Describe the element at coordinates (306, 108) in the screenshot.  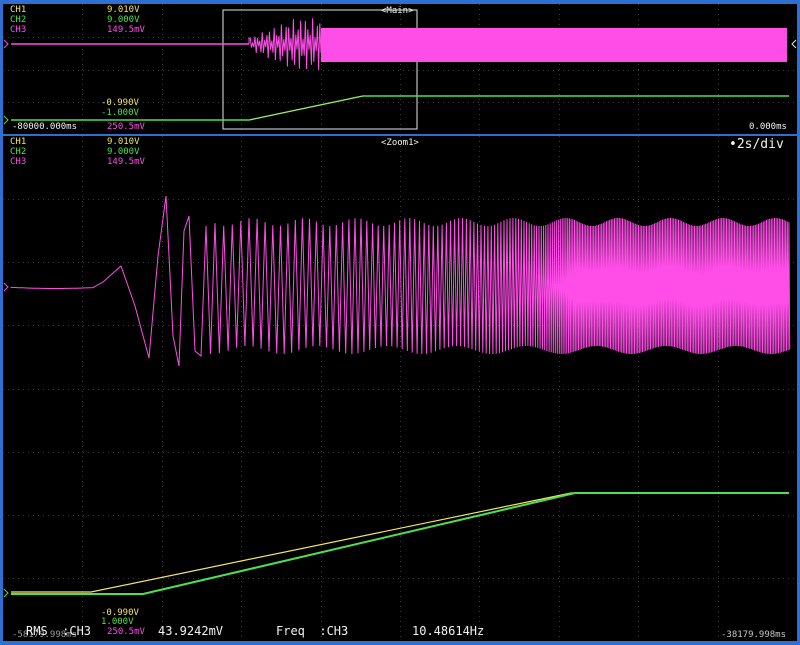
I see `main-ch1-trace` at that location.